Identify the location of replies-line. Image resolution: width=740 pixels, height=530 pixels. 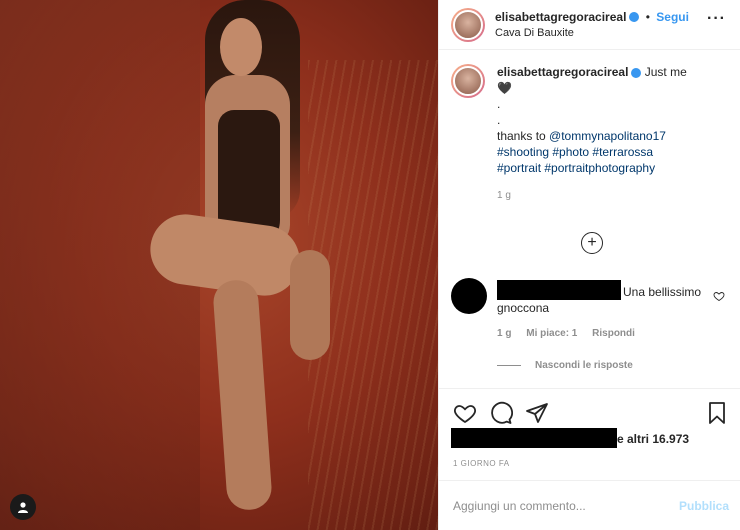
(509, 365).